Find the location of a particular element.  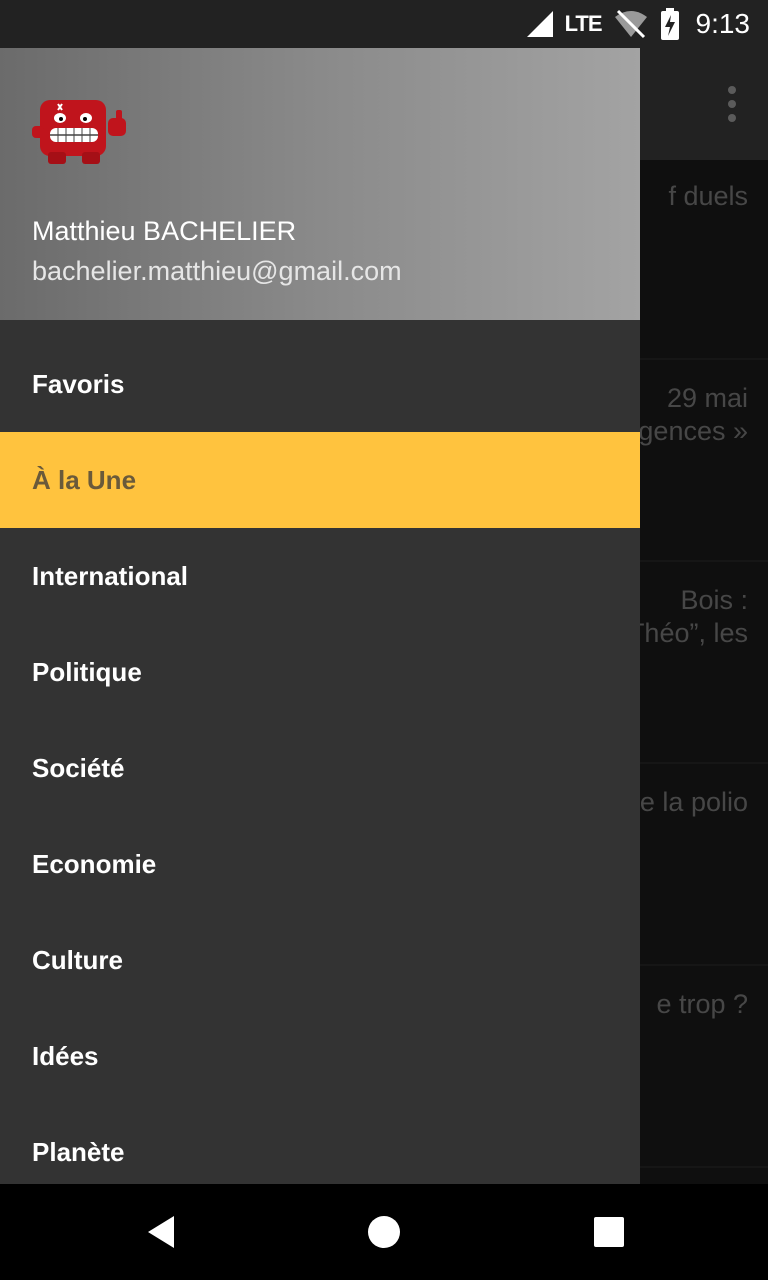

drawer-scrim is located at coordinates (704, 616).